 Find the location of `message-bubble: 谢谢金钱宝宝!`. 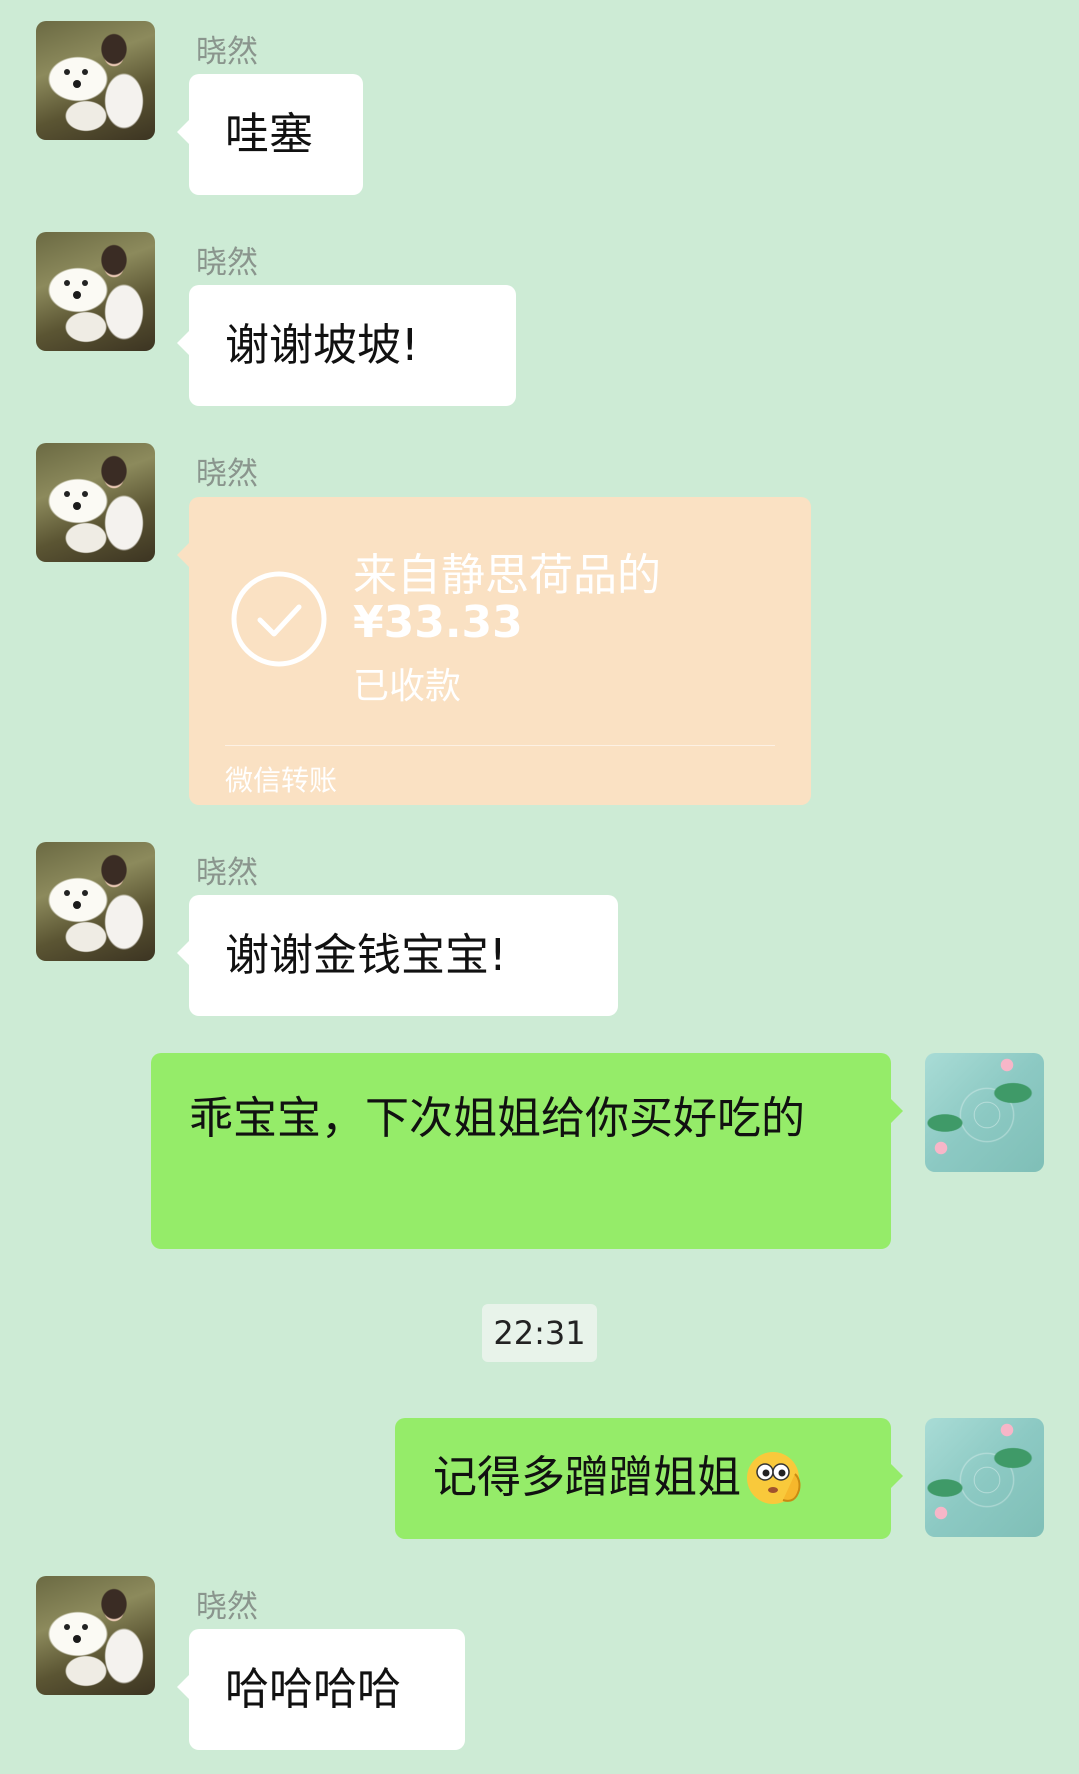

message-bubble: 谢谢金钱宝宝! is located at coordinates (397, 955).